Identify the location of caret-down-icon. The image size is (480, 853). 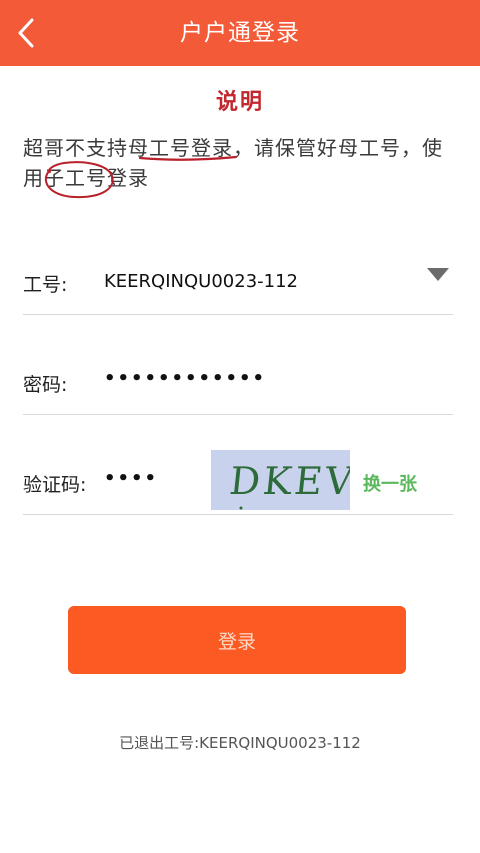
(438, 275).